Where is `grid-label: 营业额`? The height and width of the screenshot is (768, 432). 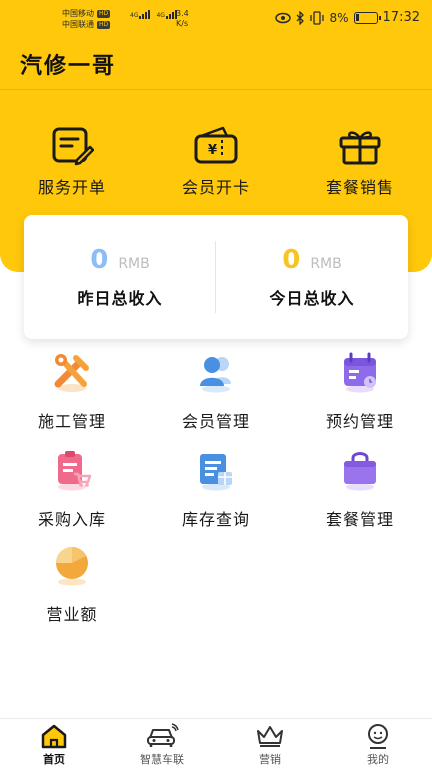
grid-label: 营业额 is located at coordinates (72, 614).